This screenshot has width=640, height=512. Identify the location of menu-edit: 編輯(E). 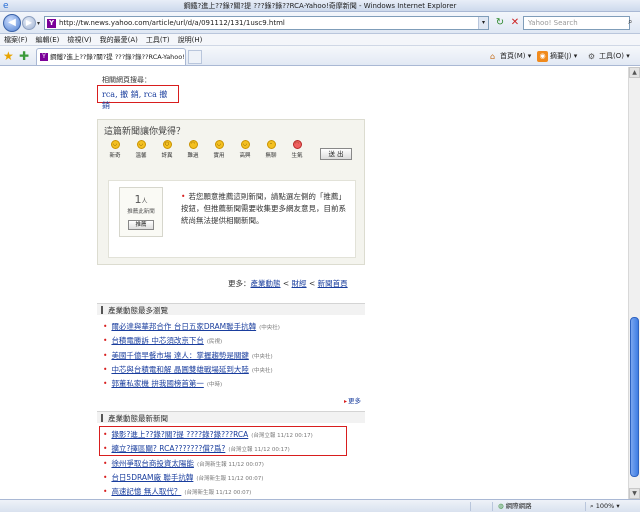
(48, 40).